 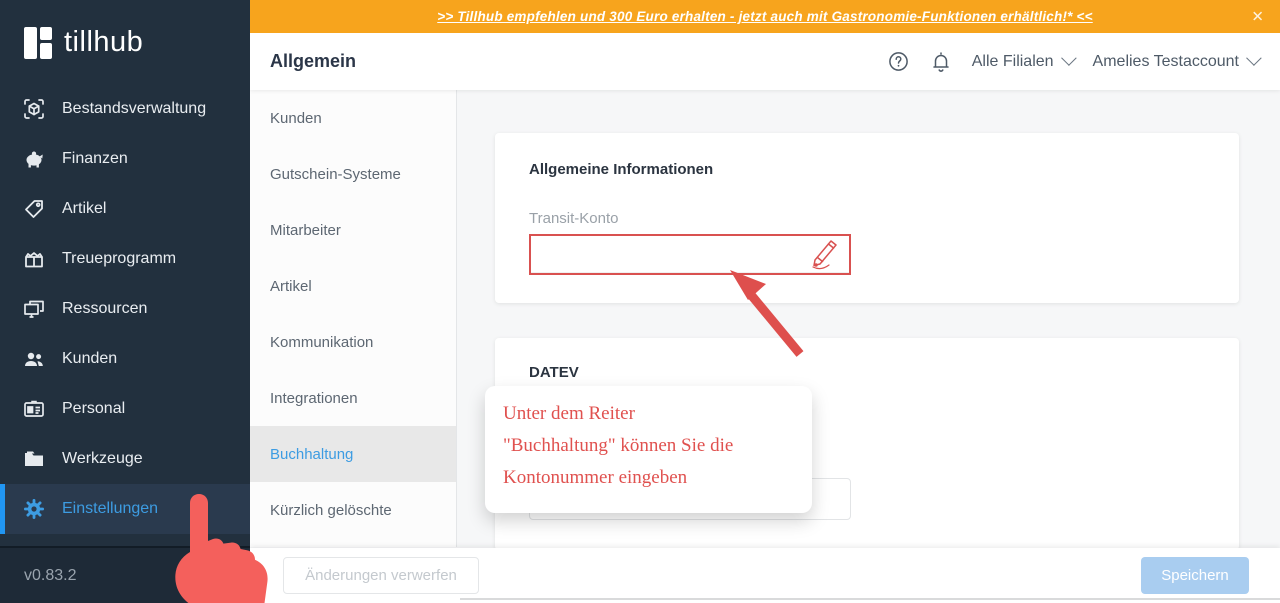 I want to click on subnav-item-kommunikation: Kommunikation, so click(x=353, y=342).